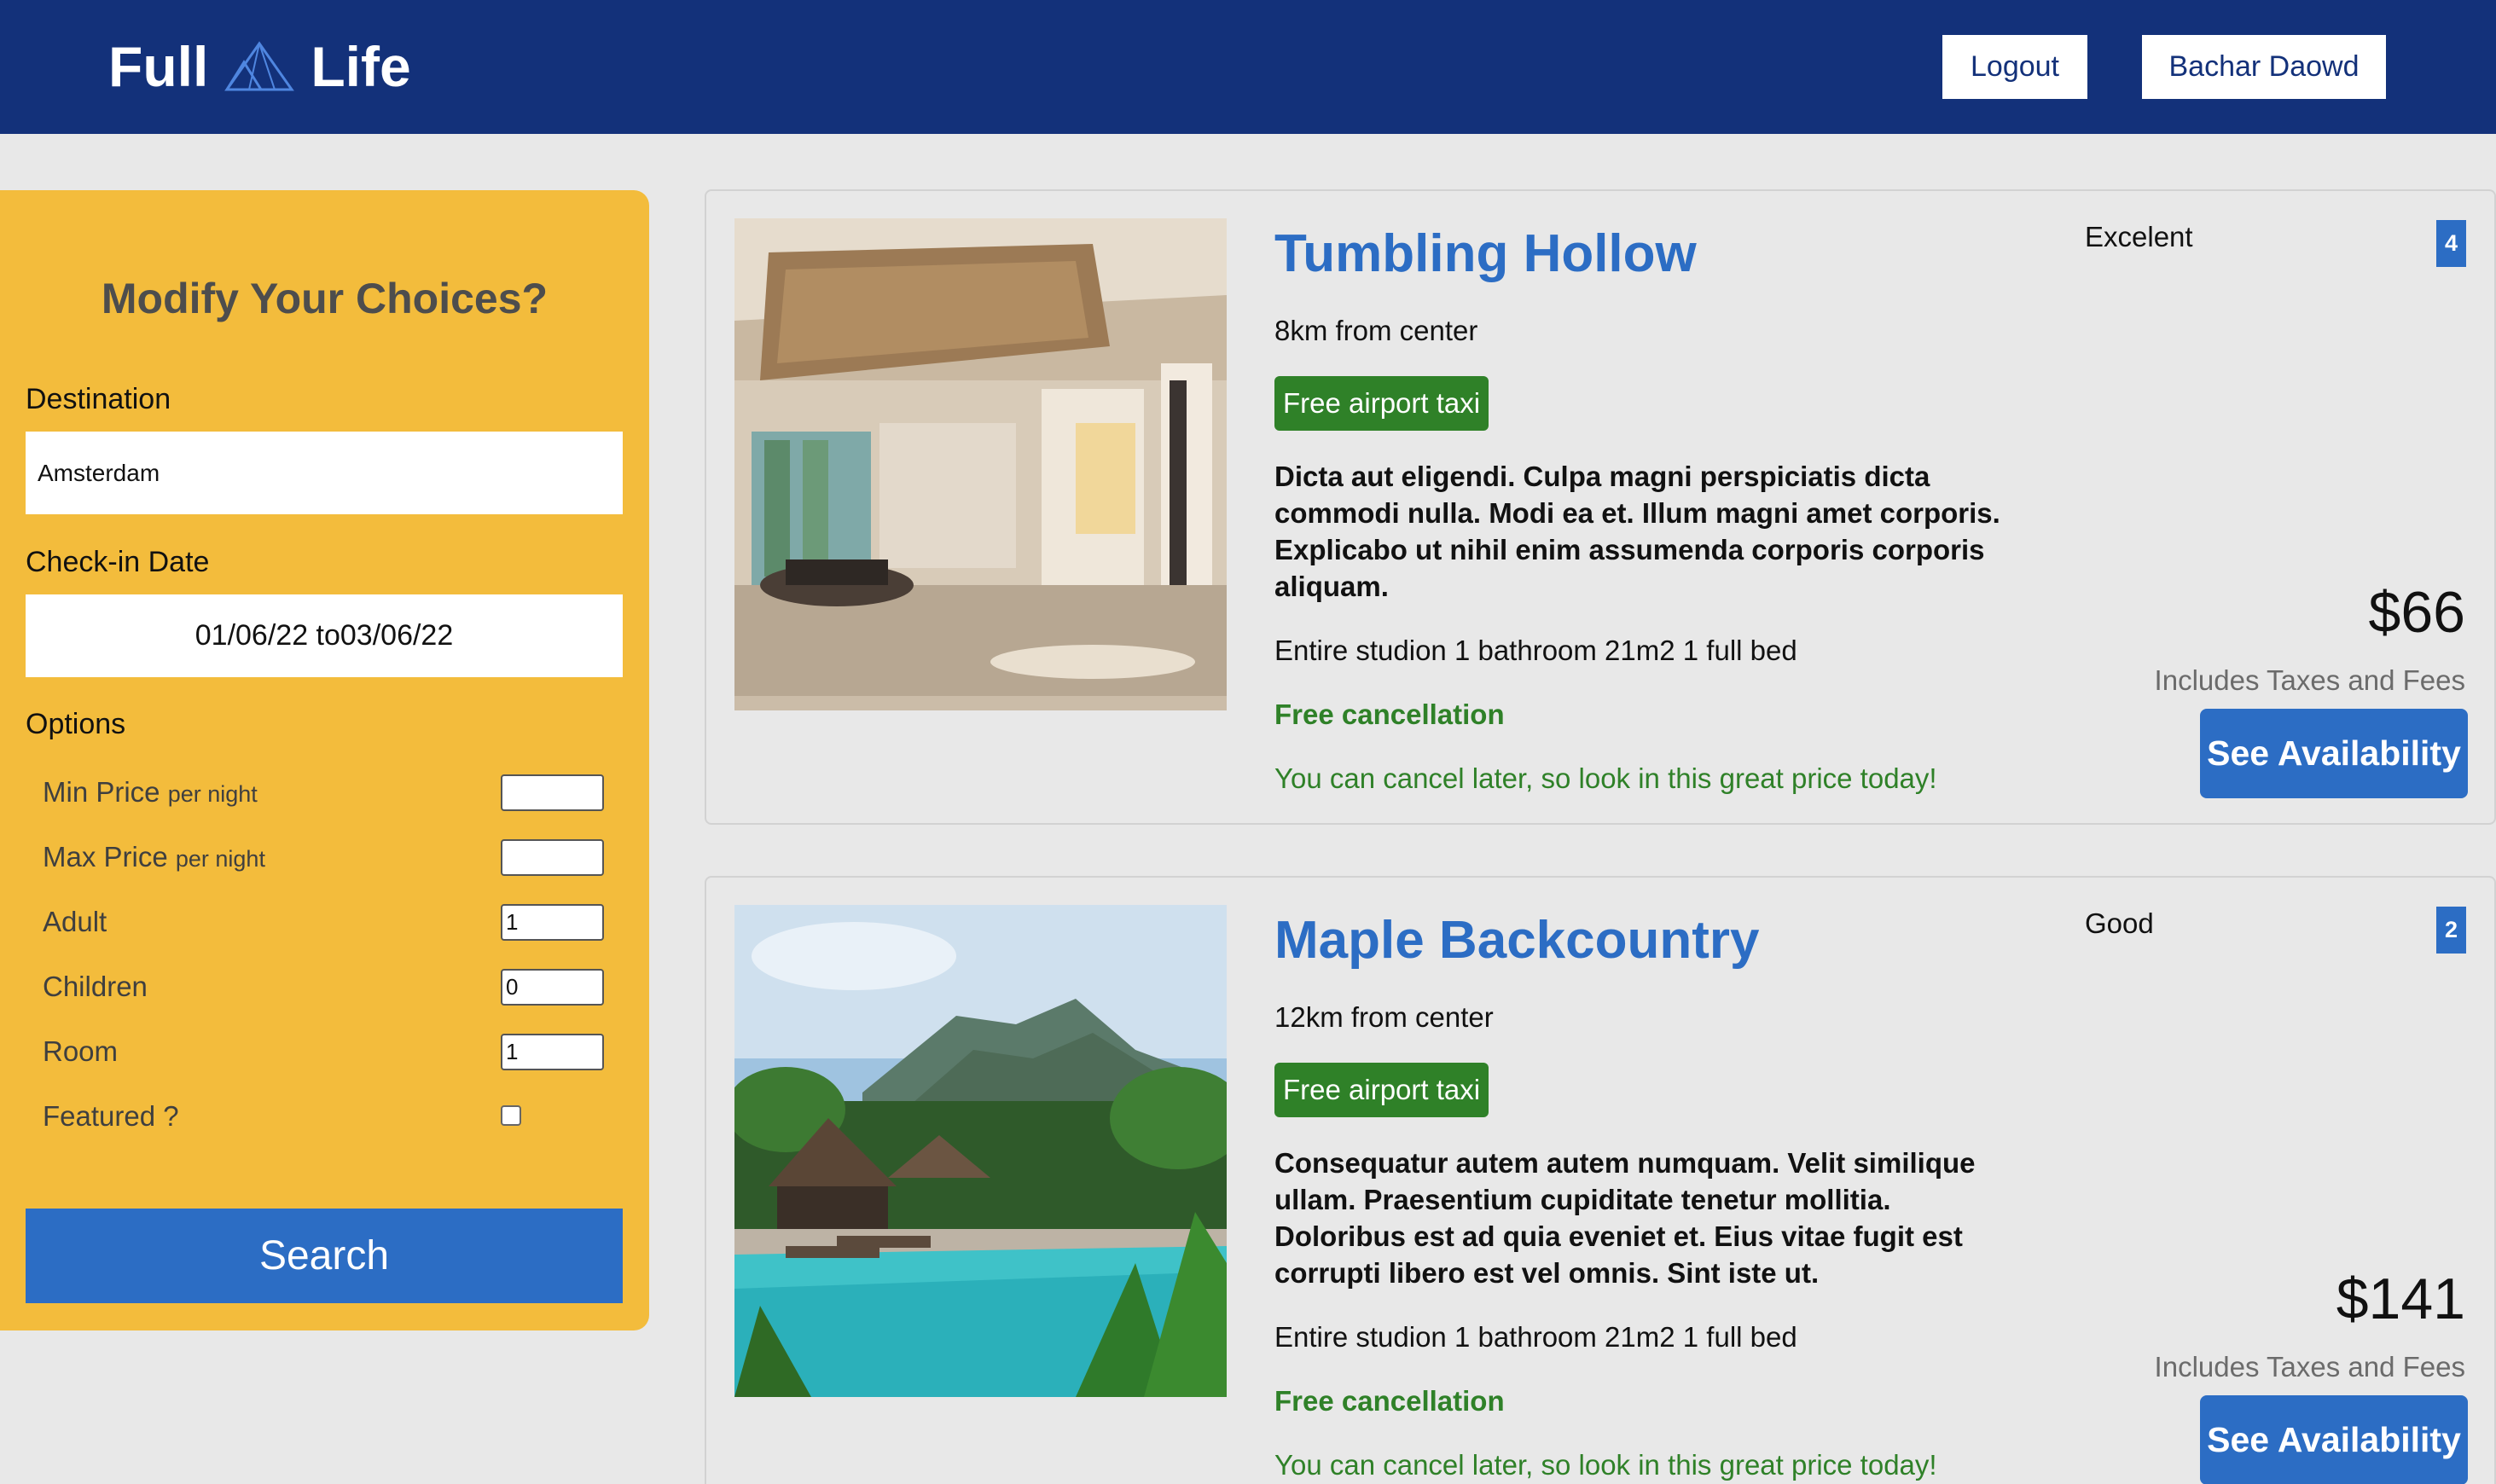  Describe the element at coordinates (2400, 1299) in the screenshot. I see `hotel-price: $141` at that location.